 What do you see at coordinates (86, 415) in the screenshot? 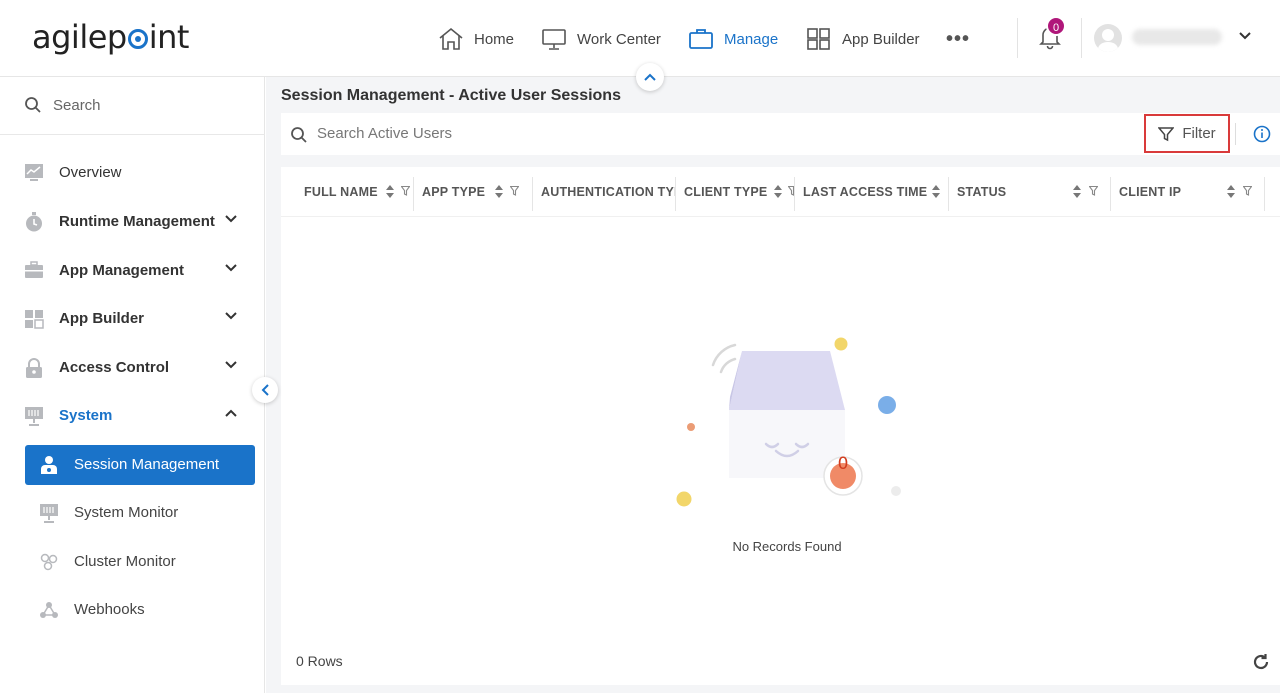
I see `sidebar-item-label: System` at bounding box center [86, 415].